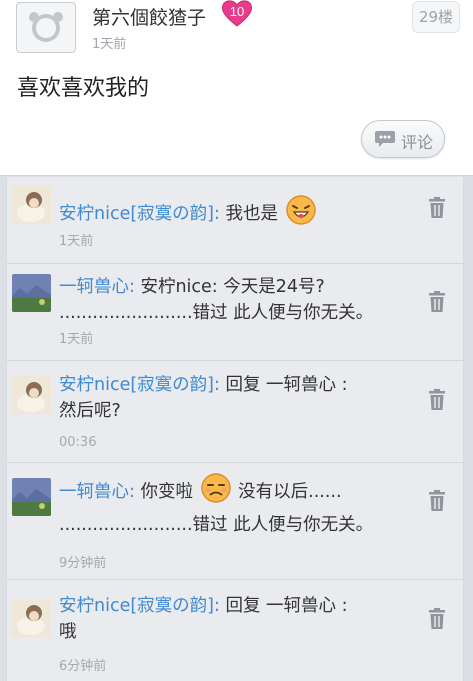  I want to click on list-item: 安柠nice[寂寞の韵]: 回复 一轲兽心 : 然后呢? 00:36, so click(235, 412).